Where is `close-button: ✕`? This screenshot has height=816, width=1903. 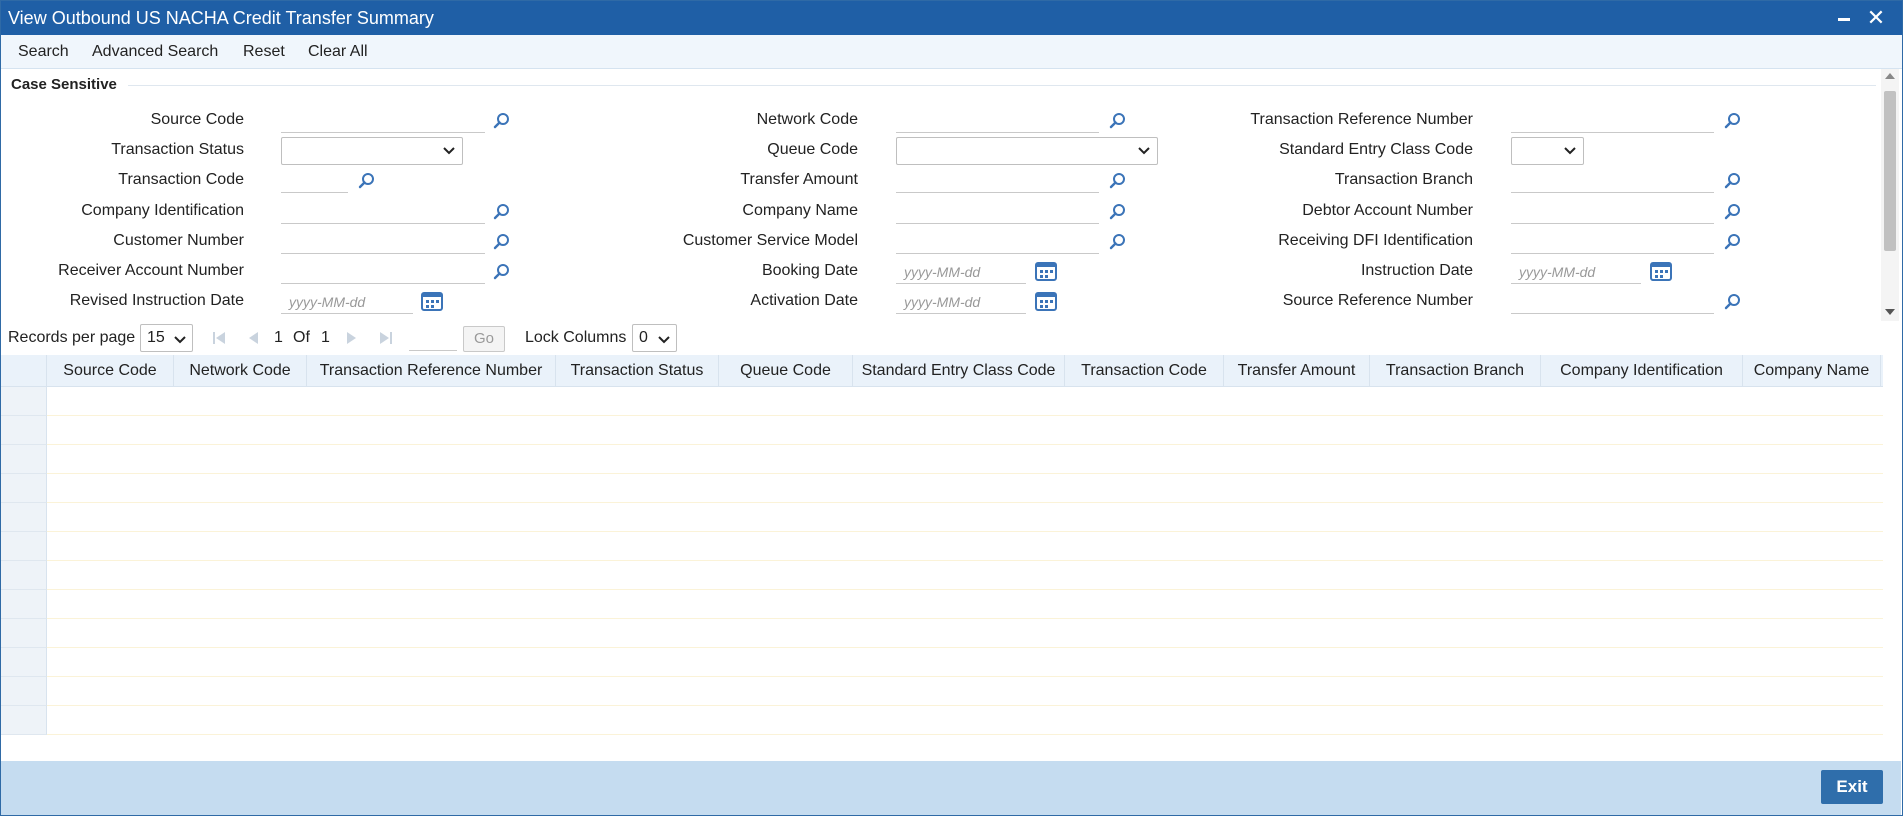 close-button: ✕ is located at coordinates (1876, 18).